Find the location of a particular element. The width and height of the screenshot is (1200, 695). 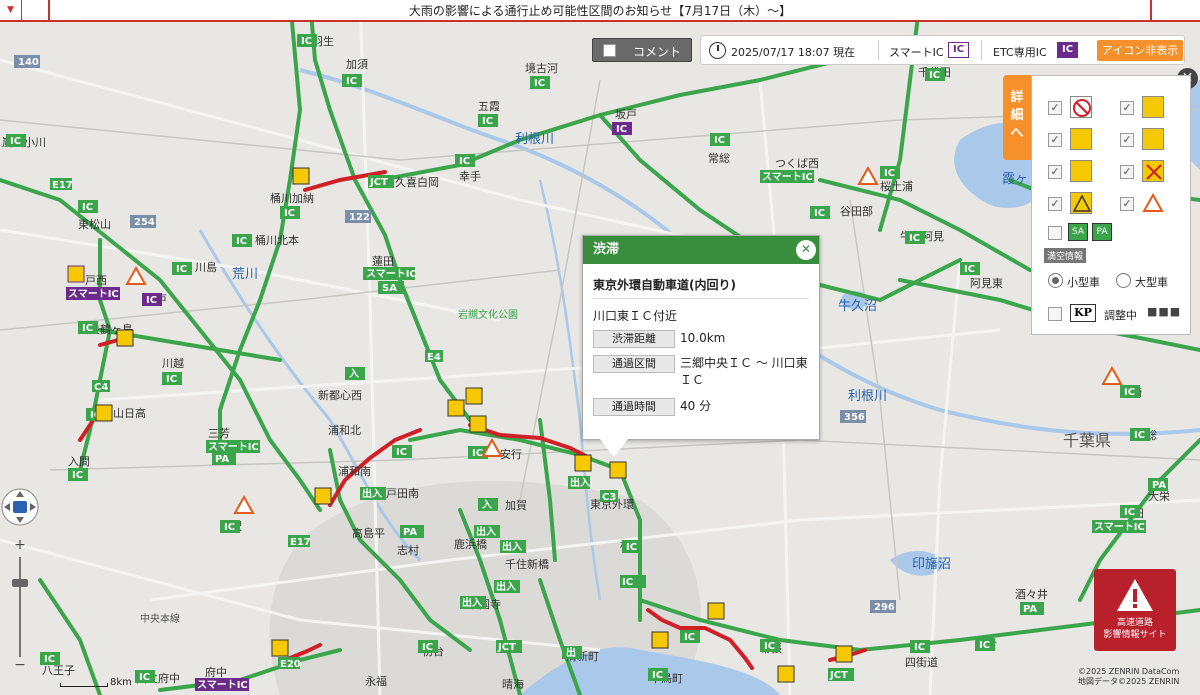

svg-text: 利根川 is located at coordinates (534, 139).